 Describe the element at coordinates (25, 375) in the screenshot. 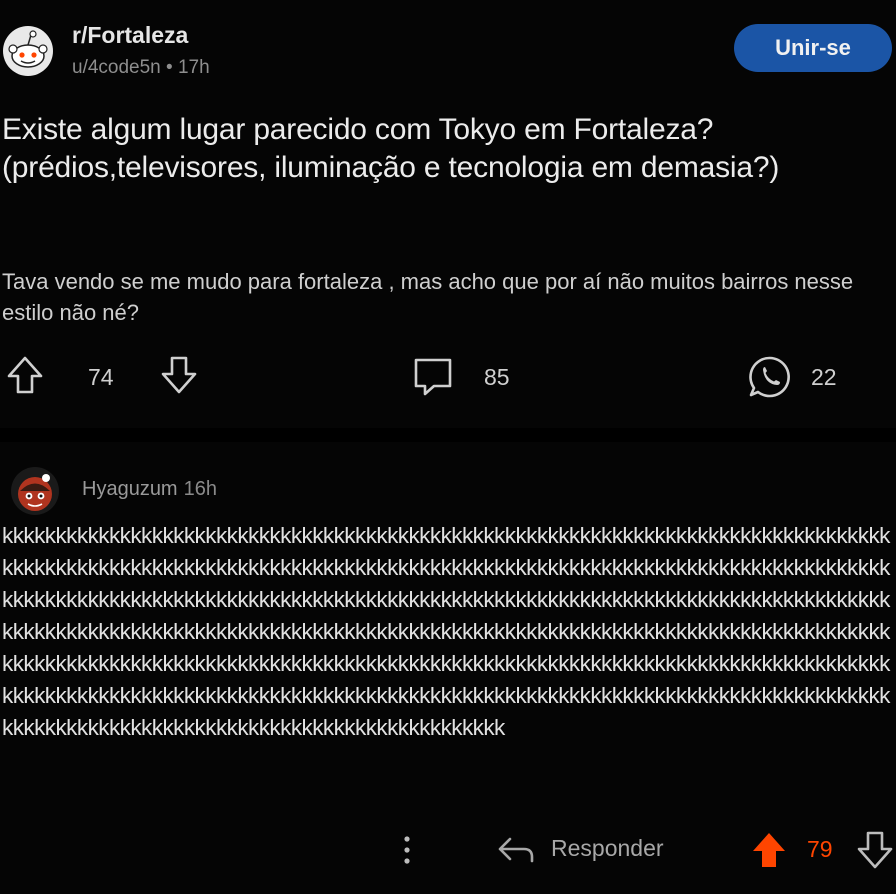

I see `upvote-icon` at that location.